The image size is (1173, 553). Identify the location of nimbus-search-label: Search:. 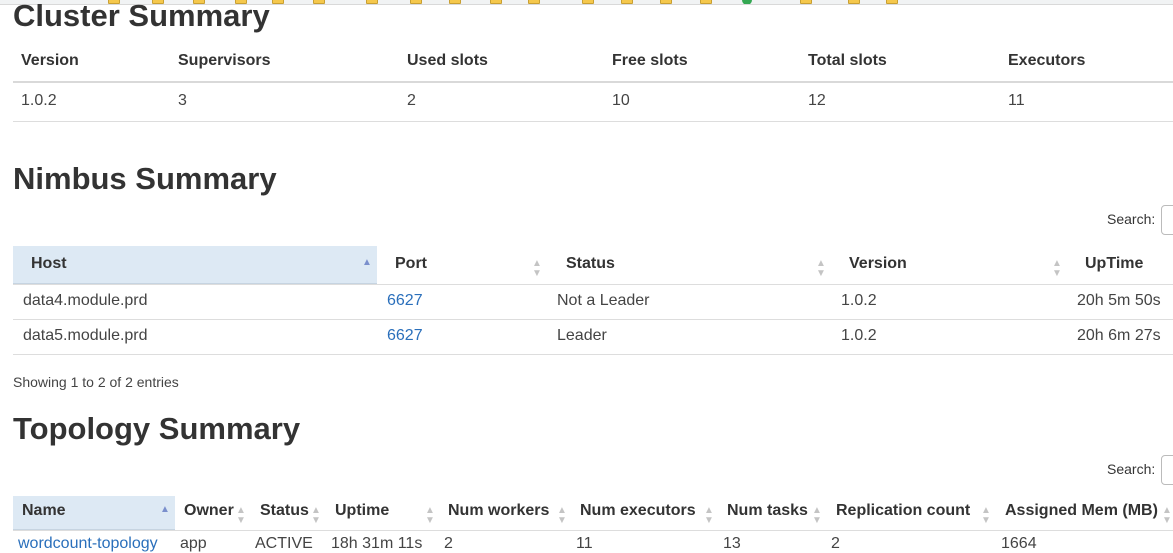
(1131, 219).